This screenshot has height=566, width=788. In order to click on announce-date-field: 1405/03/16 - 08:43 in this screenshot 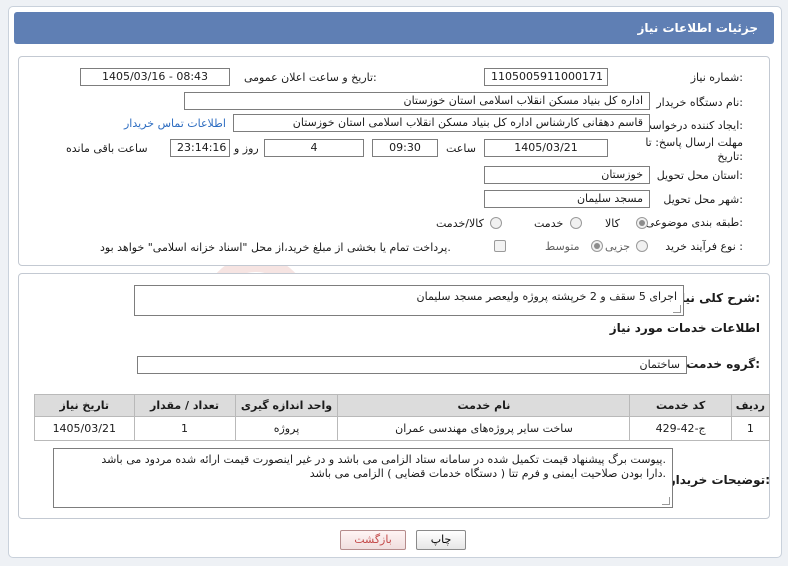, I will do `click(155, 77)`.